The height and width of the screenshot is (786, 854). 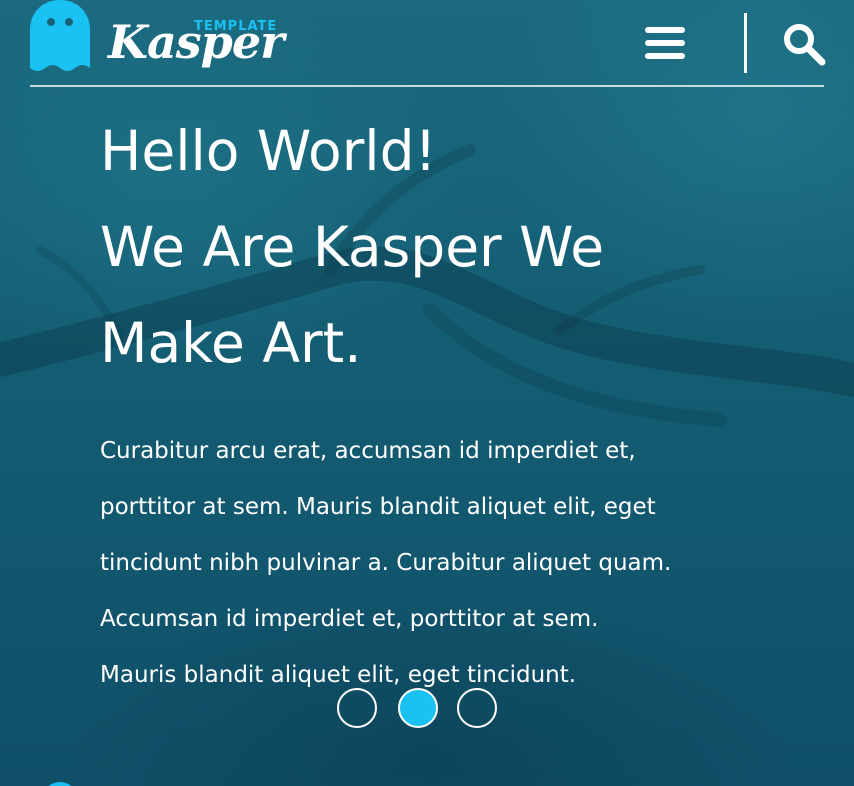 What do you see at coordinates (196, 42) in the screenshot?
I see `logo-wordmark: Kasper` at bounding box center [196, 42].